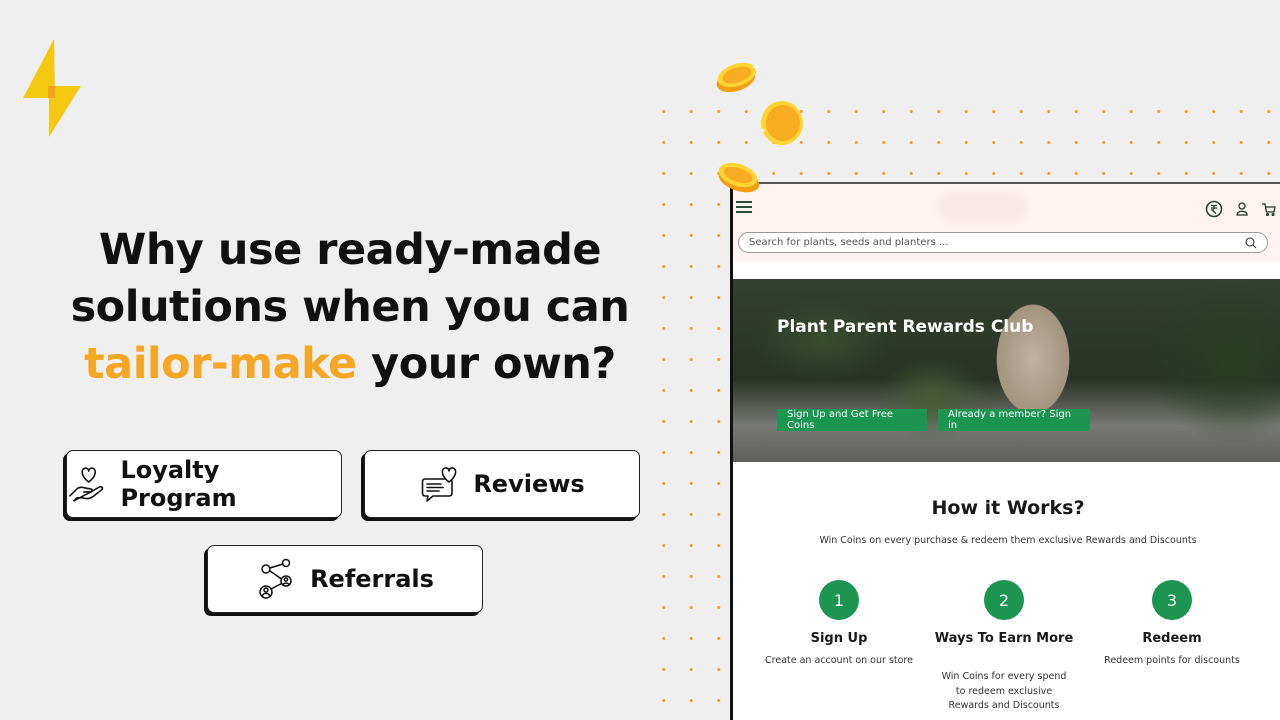  What do you see at coordinates (1004, 600) in the screenshot?
I see `step-number: 2` at bounding box center [1004, 600].